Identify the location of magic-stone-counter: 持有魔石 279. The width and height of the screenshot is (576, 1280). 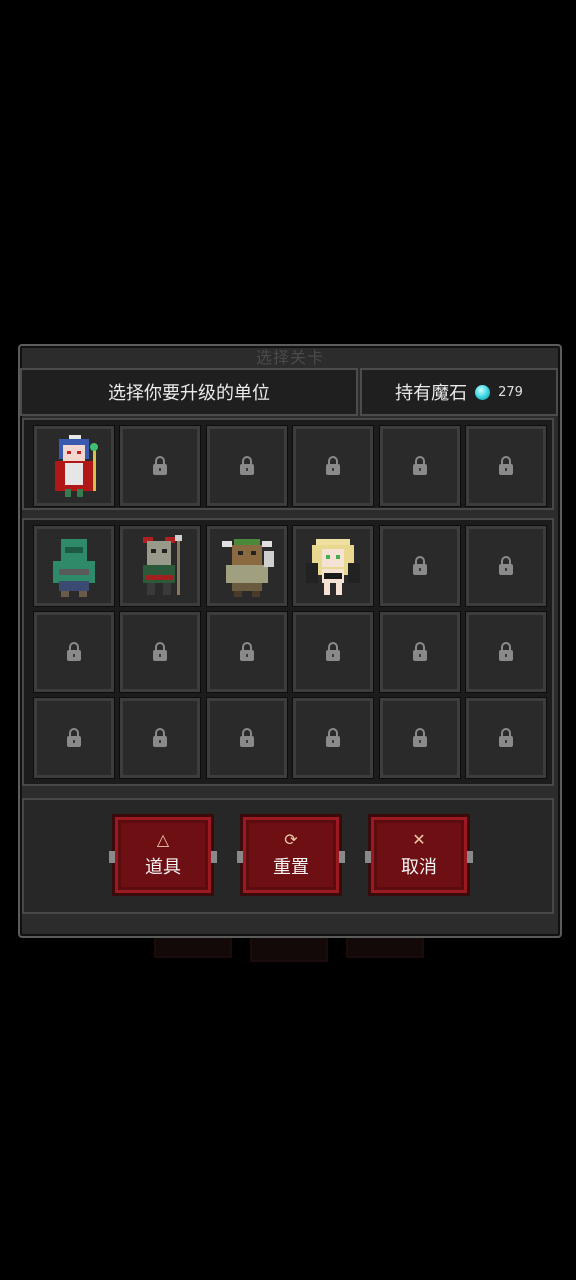
(459, 392).